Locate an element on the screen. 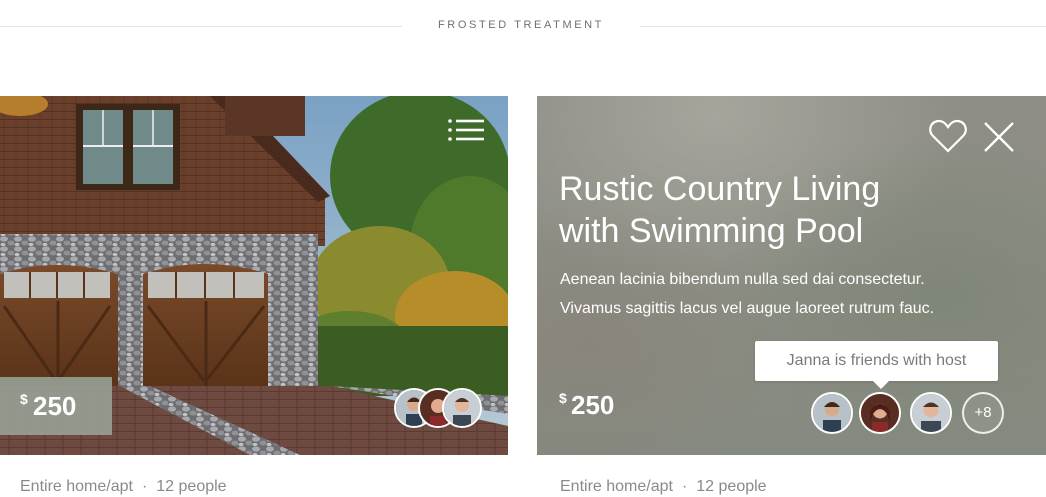  price-badge: $ 250 is located at coordinates (56, 406).